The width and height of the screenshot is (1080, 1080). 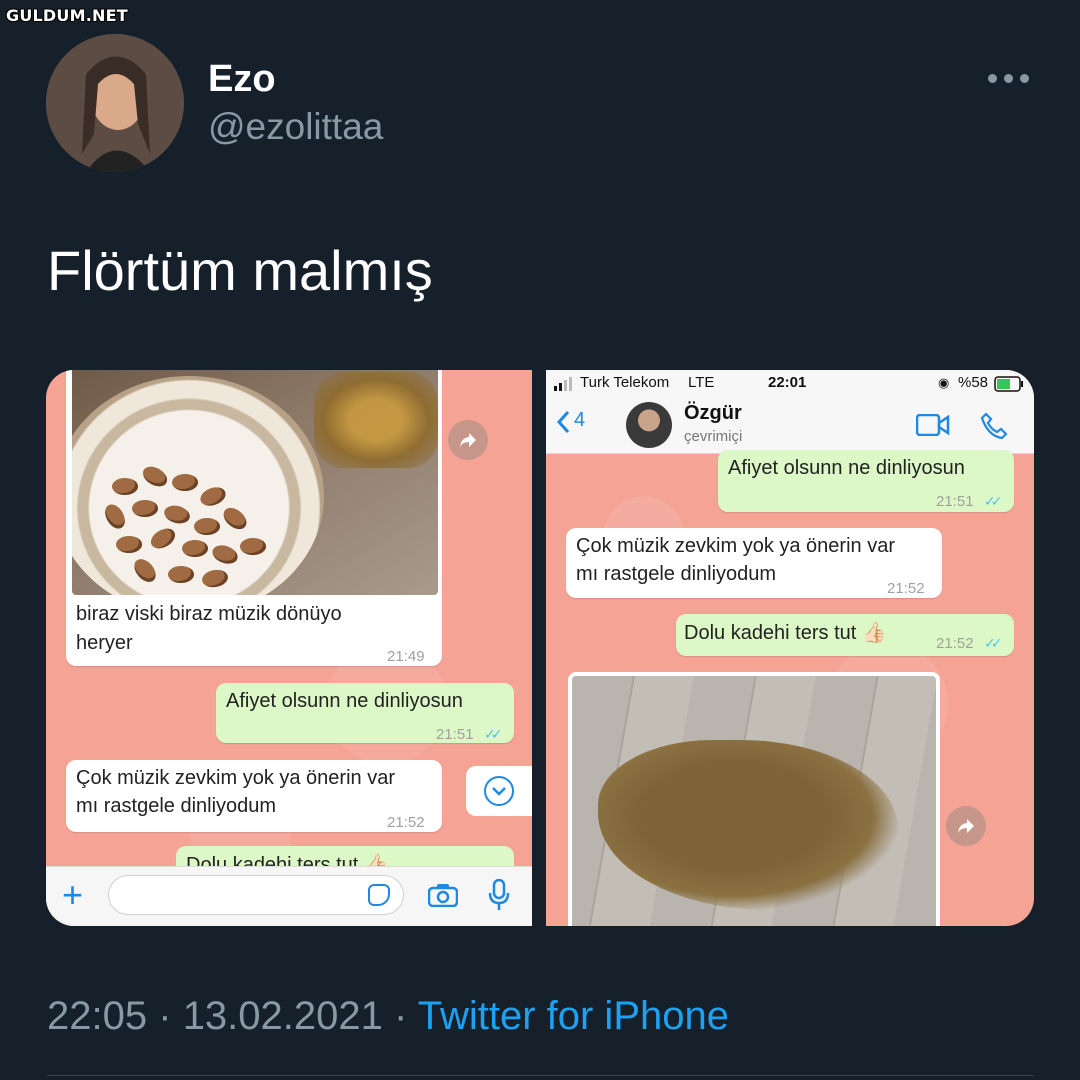 What do you see at coordinates (649, 425) in the screenshot?
I see `contact-avatar` at bounding box center [649, 425].